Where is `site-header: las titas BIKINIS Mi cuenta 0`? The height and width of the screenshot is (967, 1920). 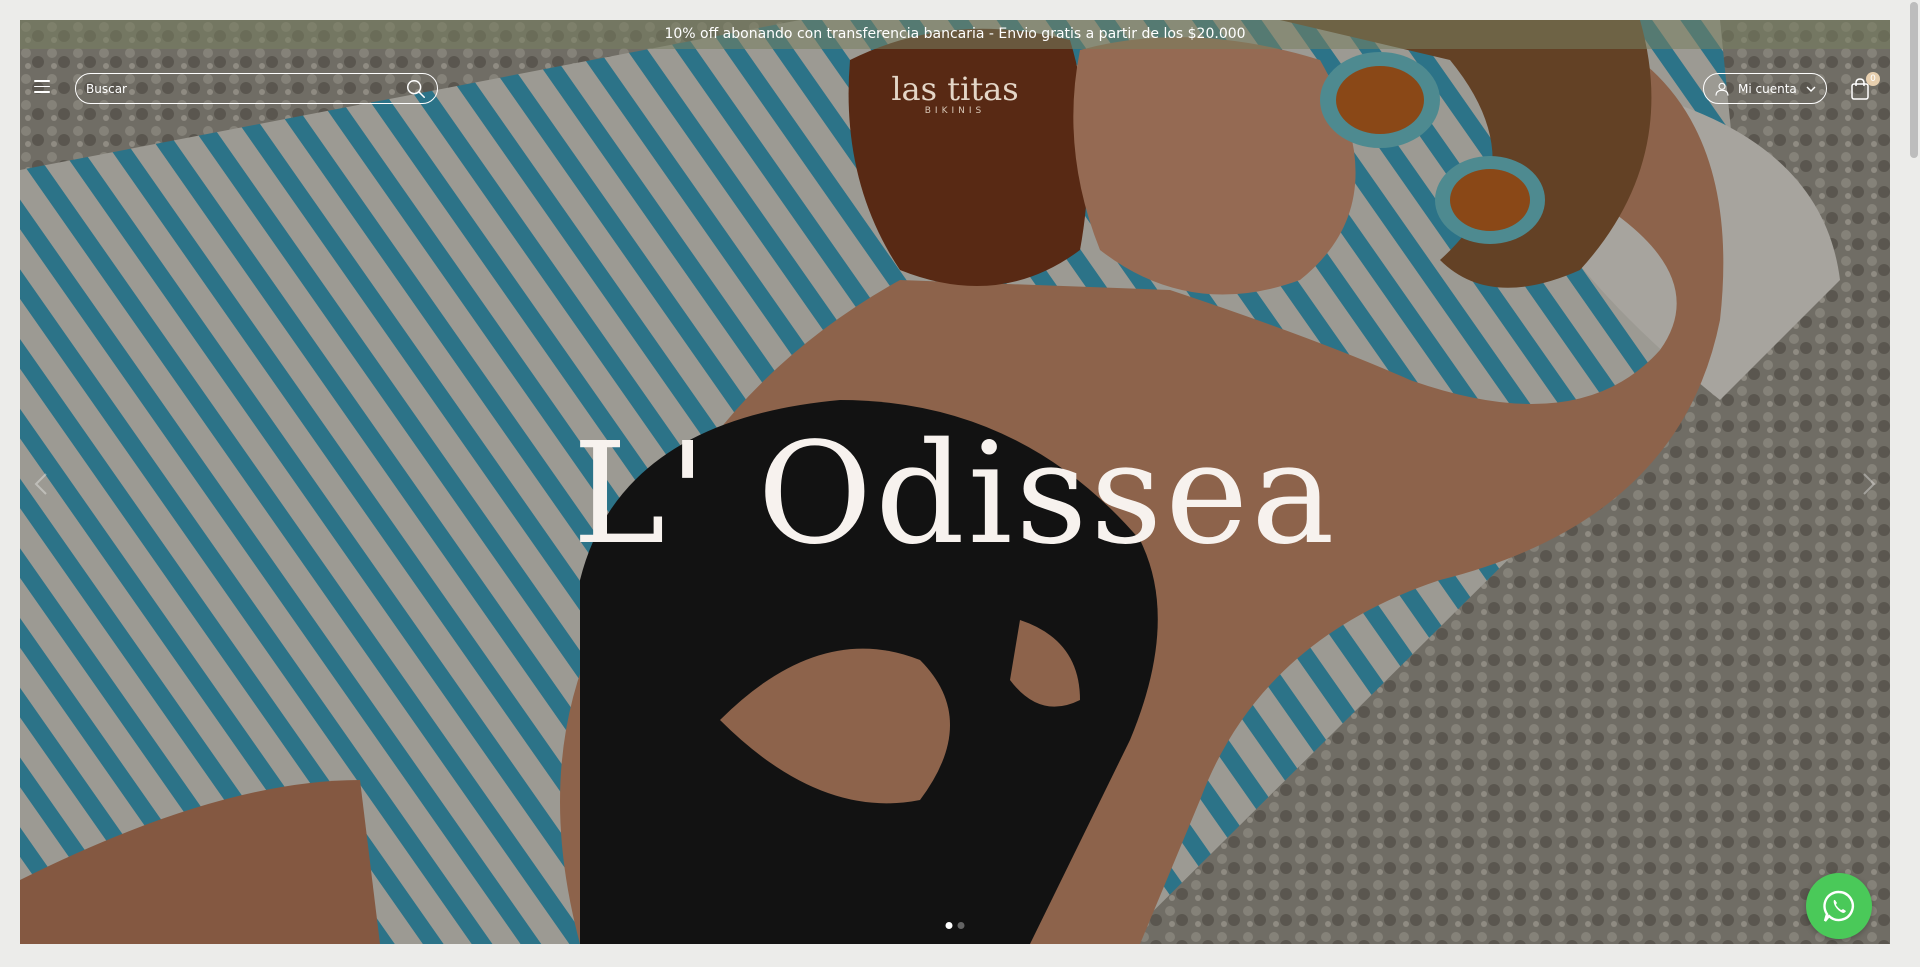
site-header: las titas BIKINIS Mi cuenta 0 is located at coordinates (955, 90).